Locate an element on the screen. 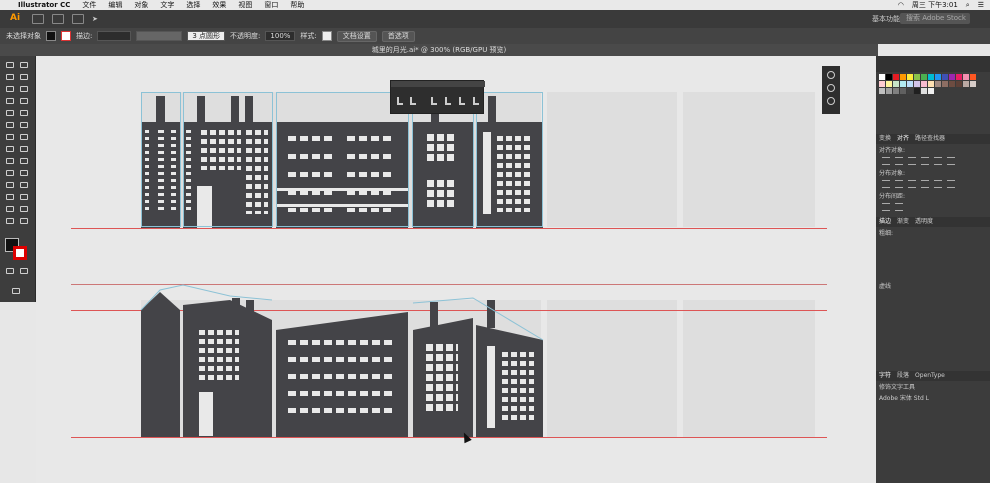  tab-gradient: 渐变 is located at coordinates (903, 222).